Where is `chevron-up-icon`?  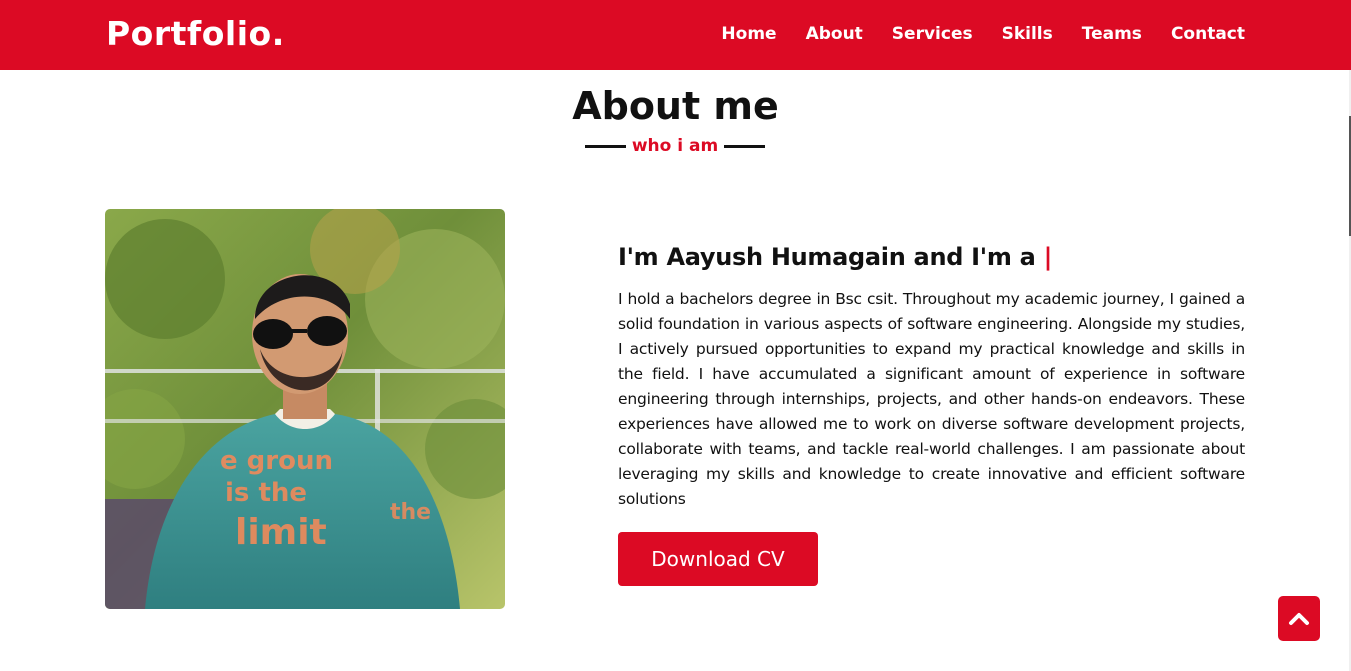 chevron-up-icon is located at coordinates (1299, 618).